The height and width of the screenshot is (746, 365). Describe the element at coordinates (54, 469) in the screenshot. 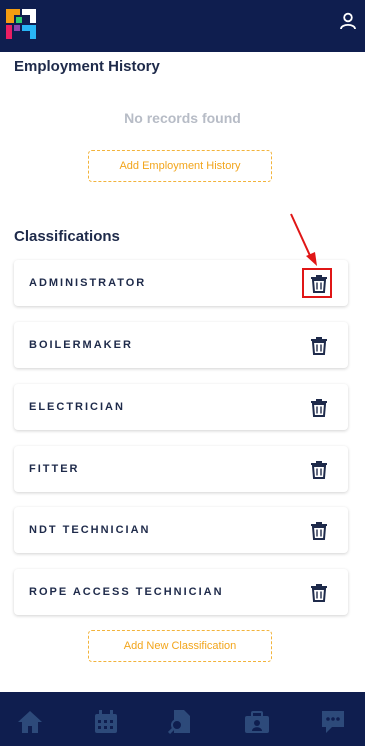

I see `classification-label: FITTER` at that location.